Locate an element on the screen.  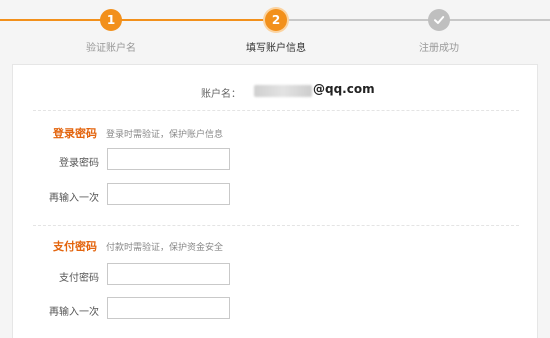
account-name-domain: @qq.com is located at coordinates (344, 89).